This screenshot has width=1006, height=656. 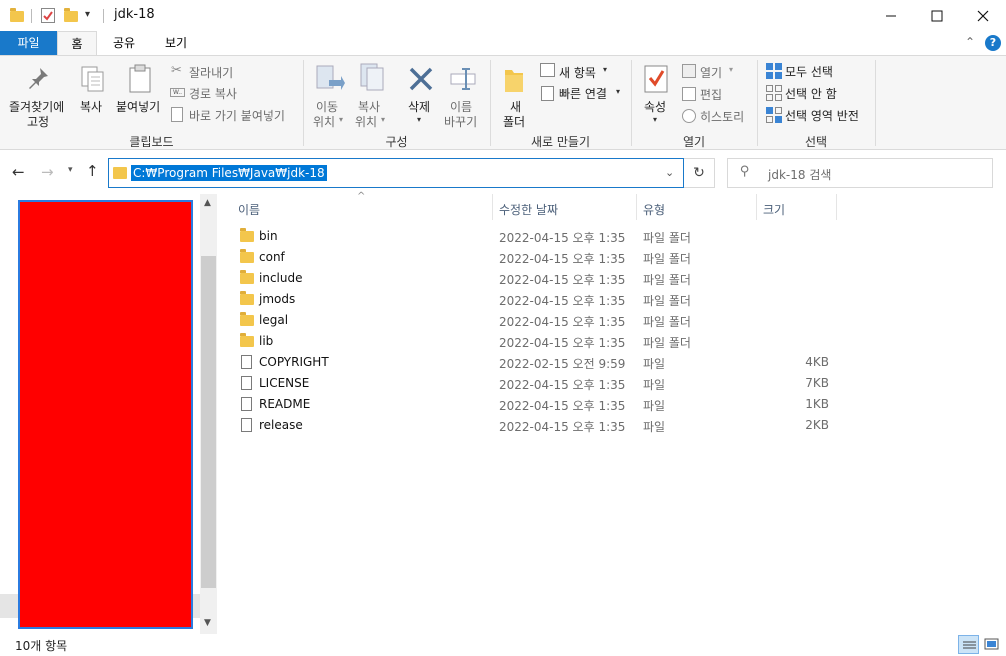 What do you see at coordinates (722, 116) in the screenshot?
I see `history-button: 히스토리` at bounding box center [722, 116].